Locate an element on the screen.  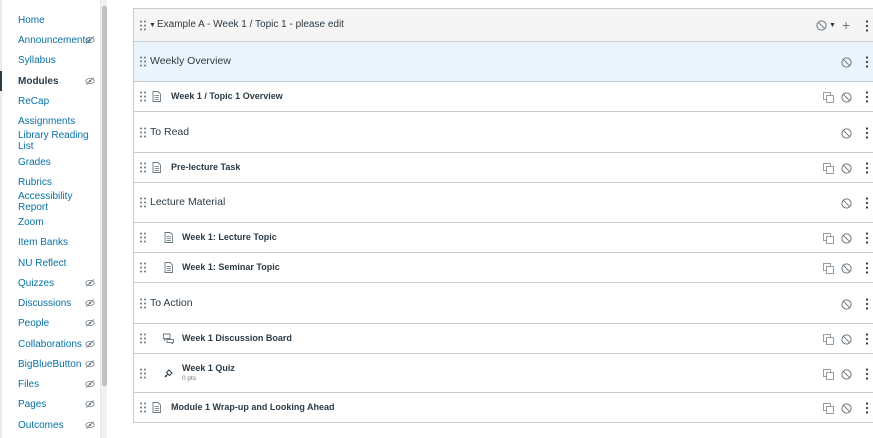
nav-item-zoom: Zoom is located at coordinates (50, 222).